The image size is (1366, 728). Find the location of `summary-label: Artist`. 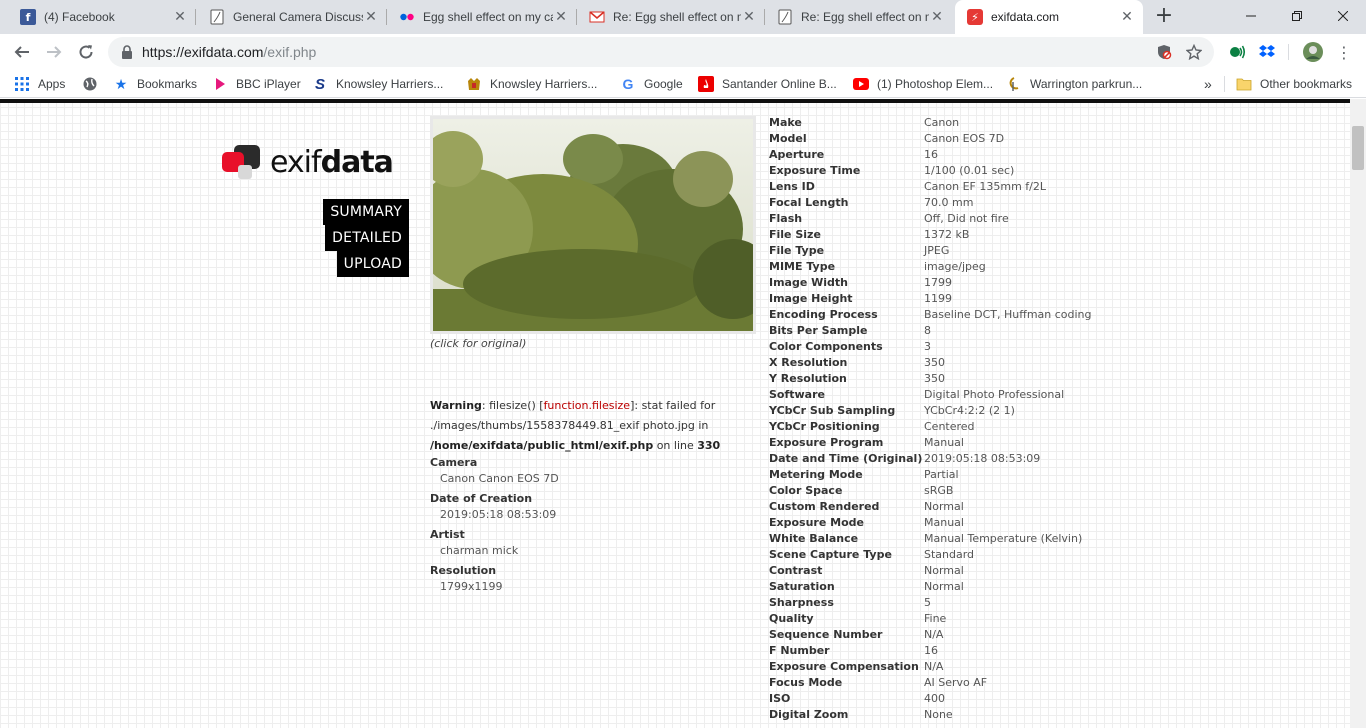

summary-label: Artist is located at coordinates (447, 534).